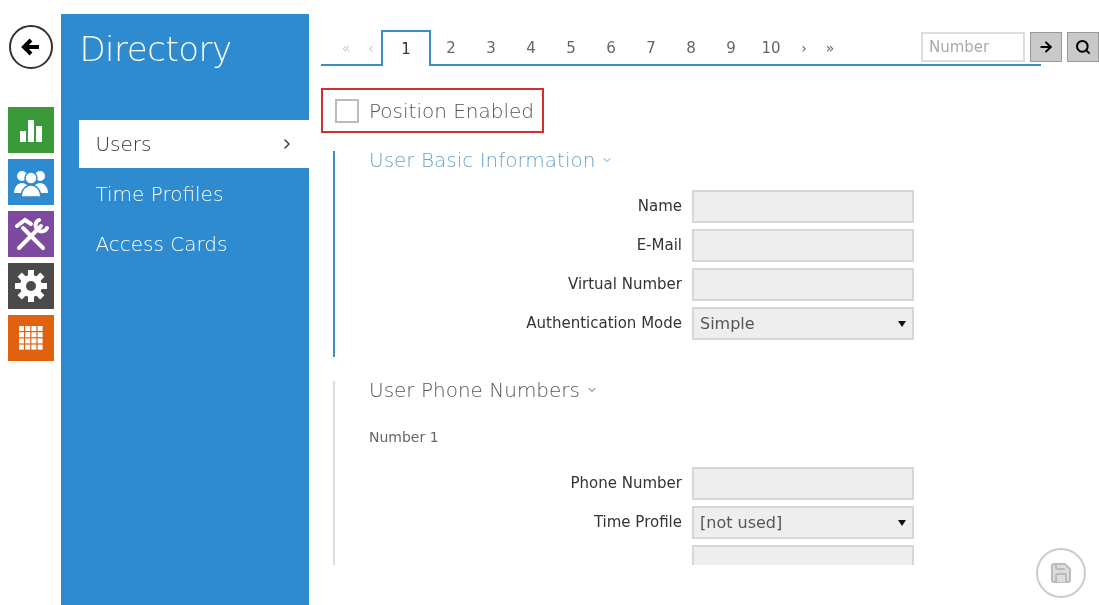 Image resolution: width=1099 pixels, height=605 pixels. I want to click on apps-button, so click(30, 338).